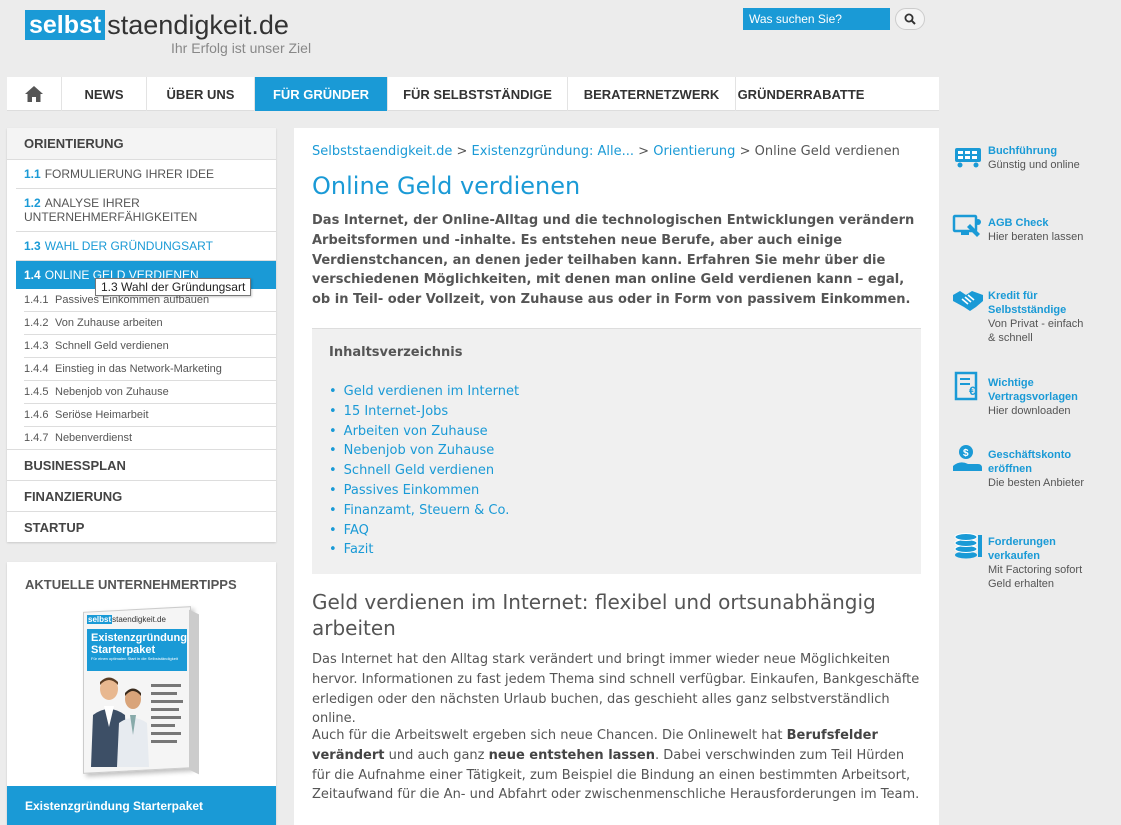 The width and height of the screenshot is (1121, 825). I want to click on sidebar-subitem-1-4-4: 1.4.4 Einstieg in das Network-Marketing, so click(150, 369).